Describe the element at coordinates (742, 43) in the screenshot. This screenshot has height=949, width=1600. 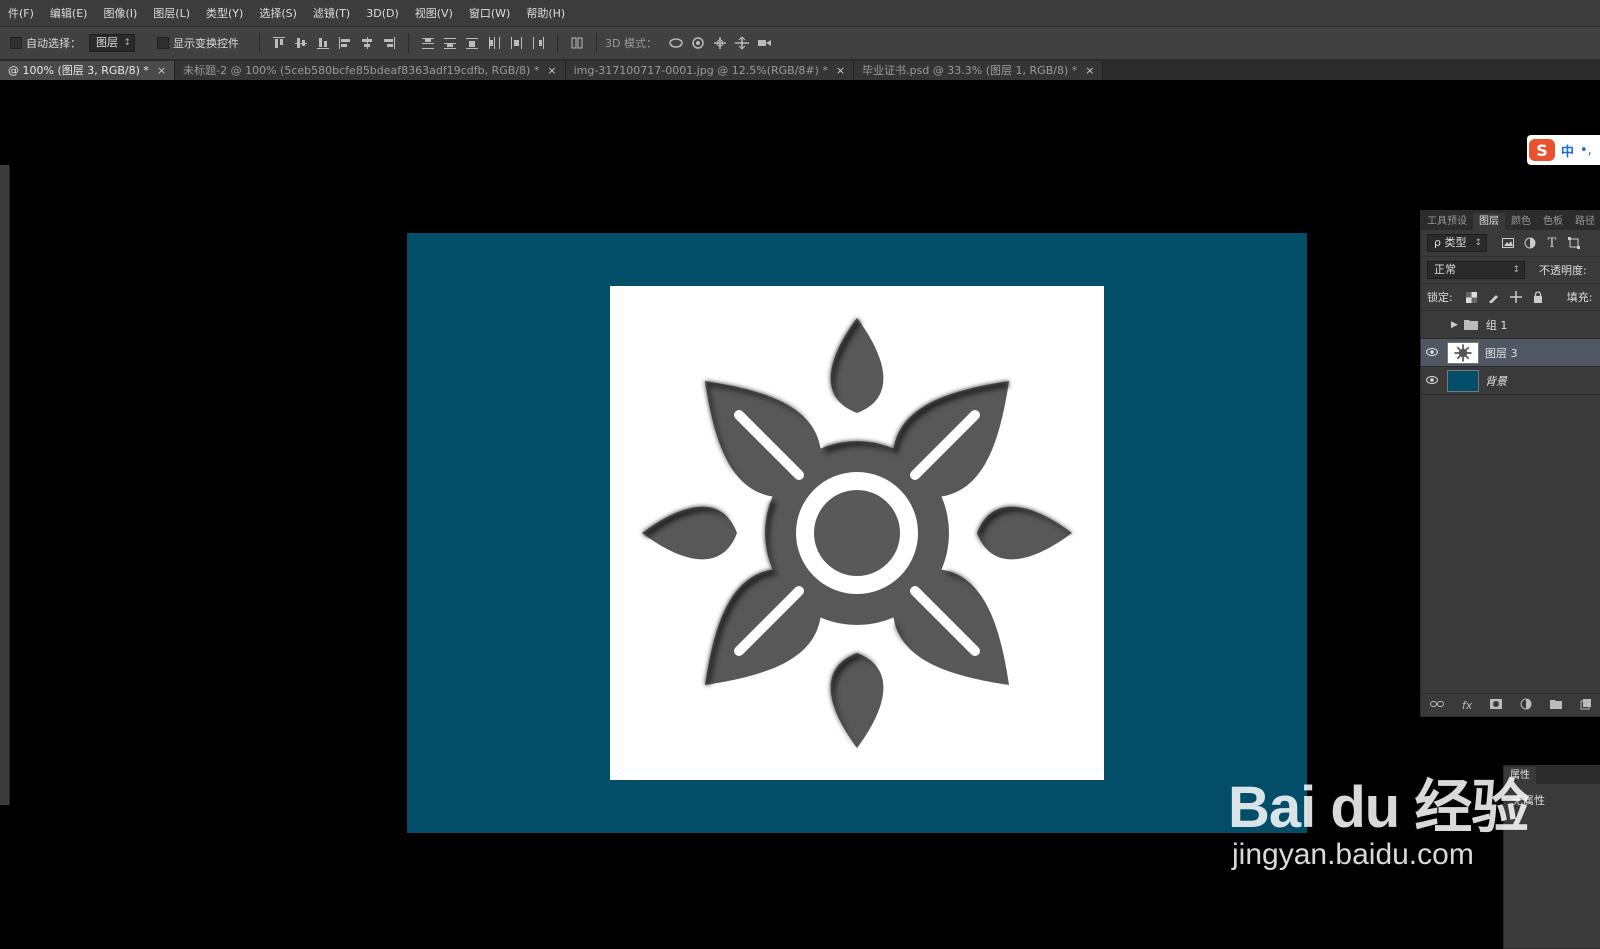
I see `3d-slide-icon` at that location.